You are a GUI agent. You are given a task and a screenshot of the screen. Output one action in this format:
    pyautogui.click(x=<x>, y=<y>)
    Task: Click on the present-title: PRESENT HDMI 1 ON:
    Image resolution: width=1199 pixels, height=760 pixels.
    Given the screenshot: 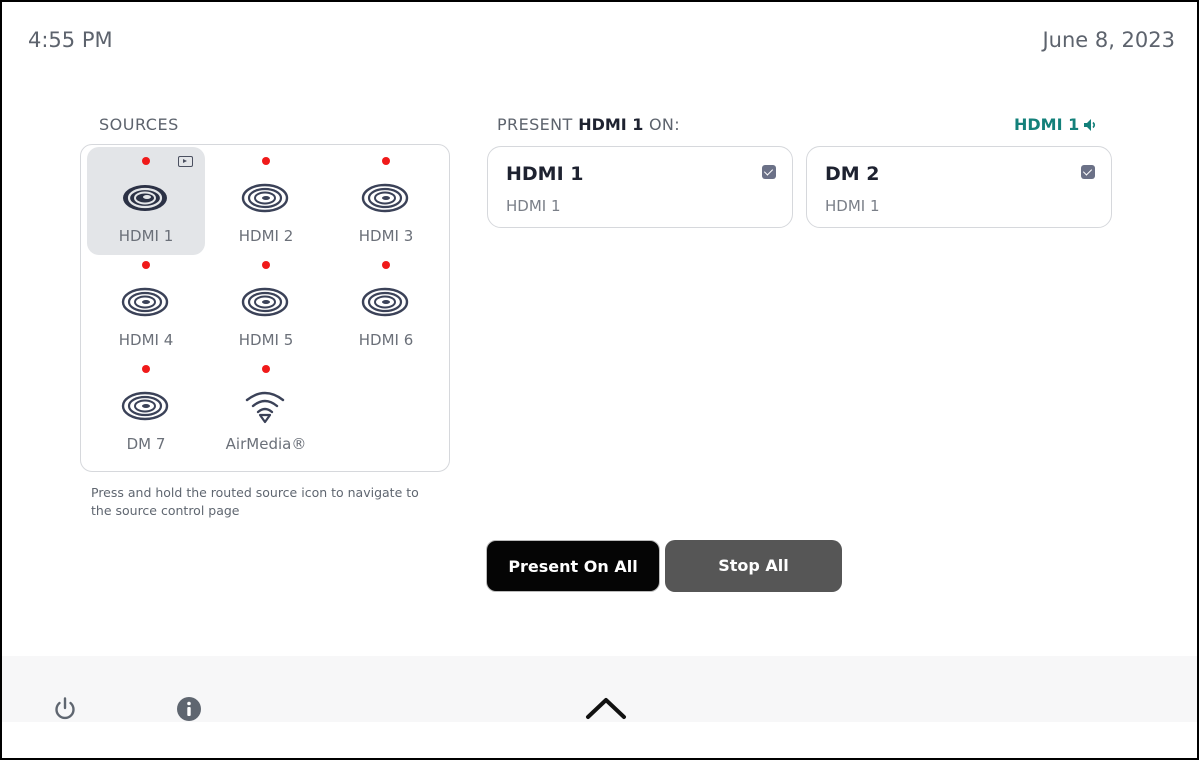 What is the action you would take?
    pyautogui.click(x=588, y=124)
    